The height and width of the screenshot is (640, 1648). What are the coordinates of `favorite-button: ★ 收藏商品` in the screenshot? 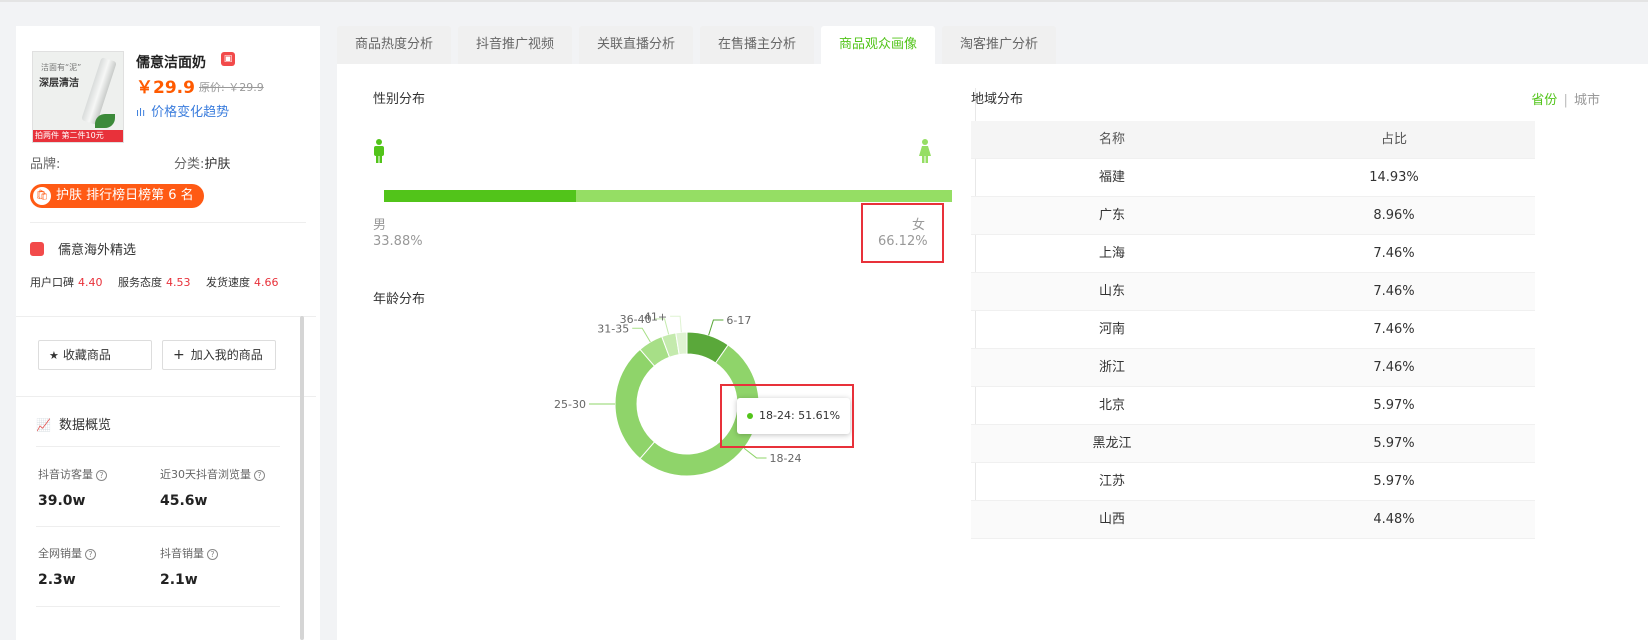 It's located at (95, 355).